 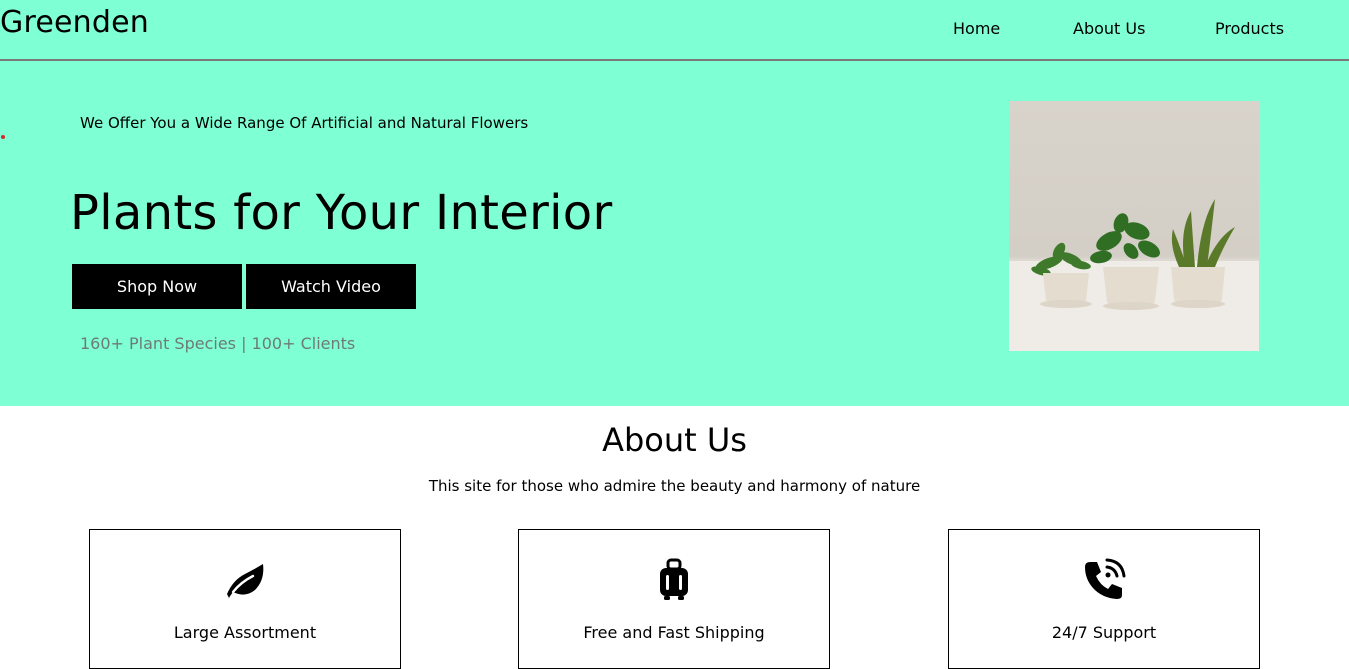 What do you see at coordinates (341, 213) in the screenshot?
I see `hero-title: Plants for Your Interior` at bounding box center [341, 213].